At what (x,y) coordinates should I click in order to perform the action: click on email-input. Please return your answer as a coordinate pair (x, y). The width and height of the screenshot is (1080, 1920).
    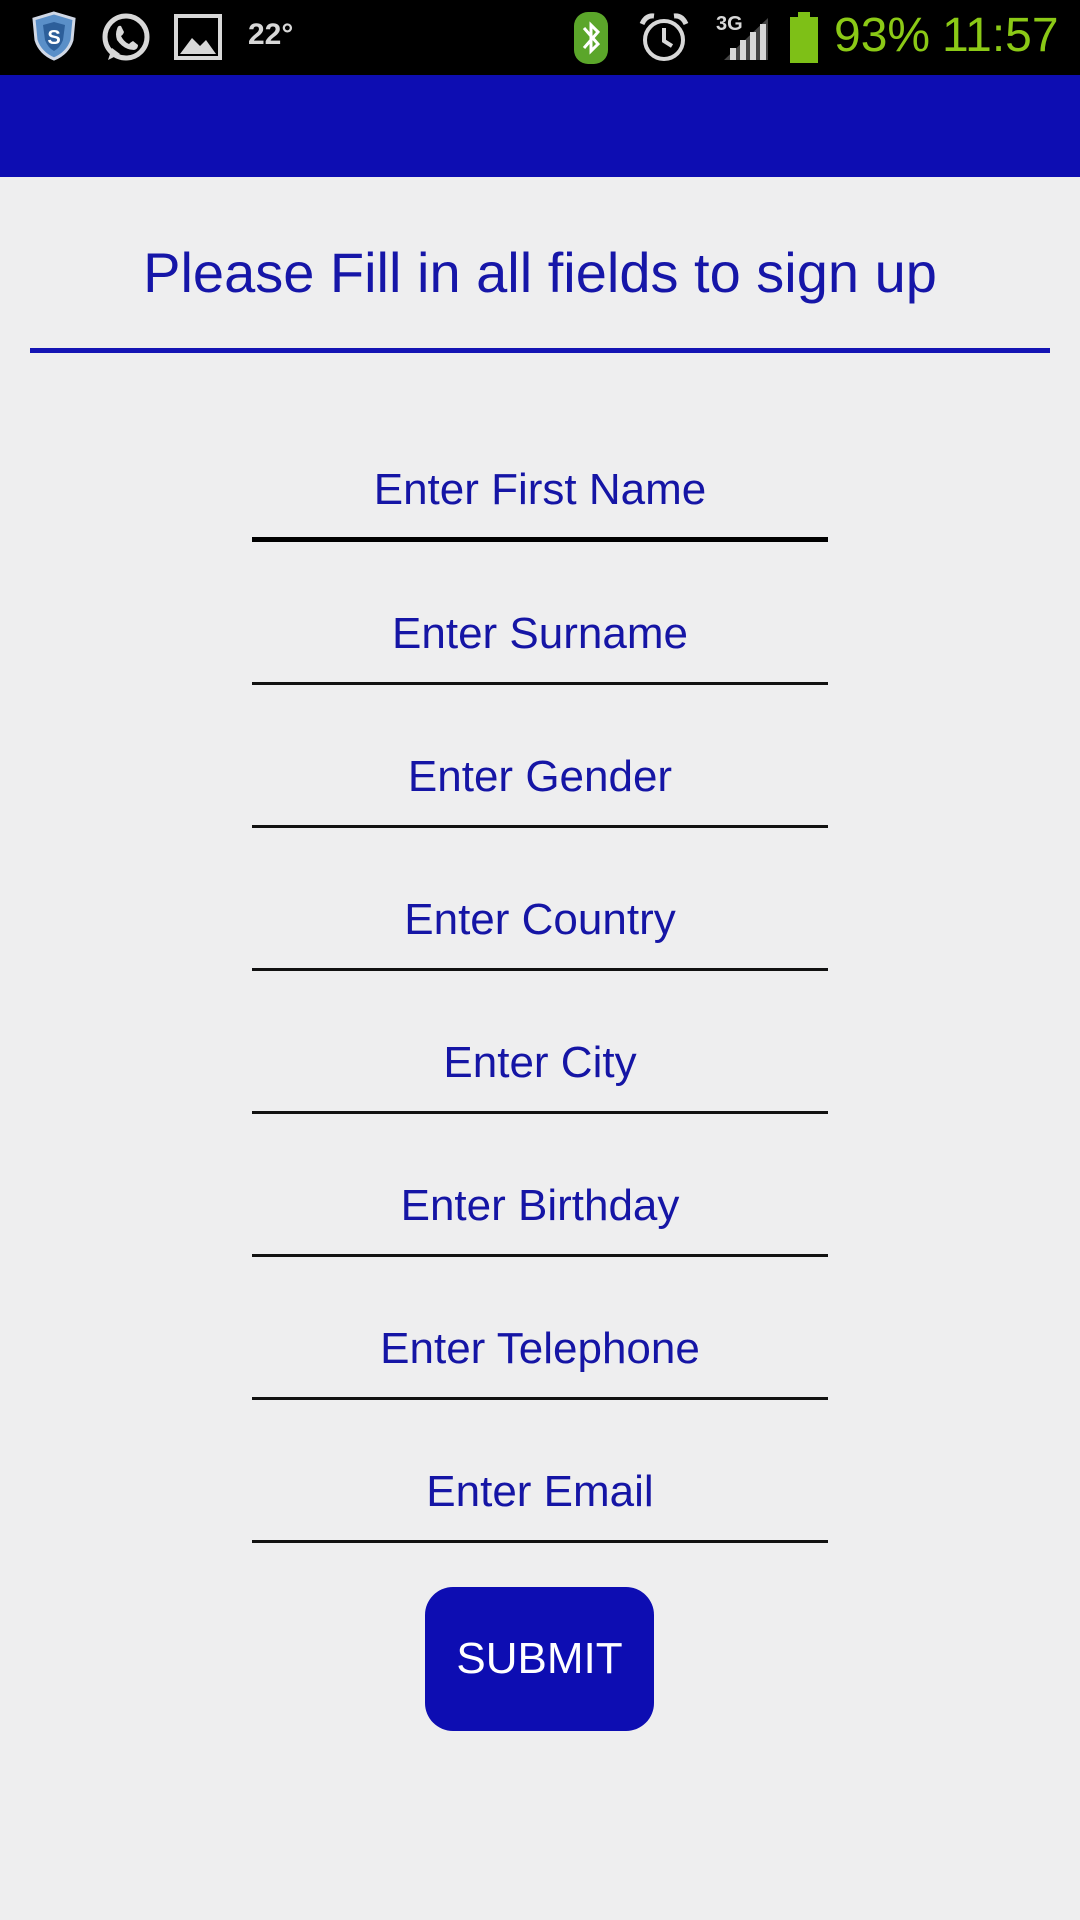
    Looking at the image, I should click on (540, 1493).